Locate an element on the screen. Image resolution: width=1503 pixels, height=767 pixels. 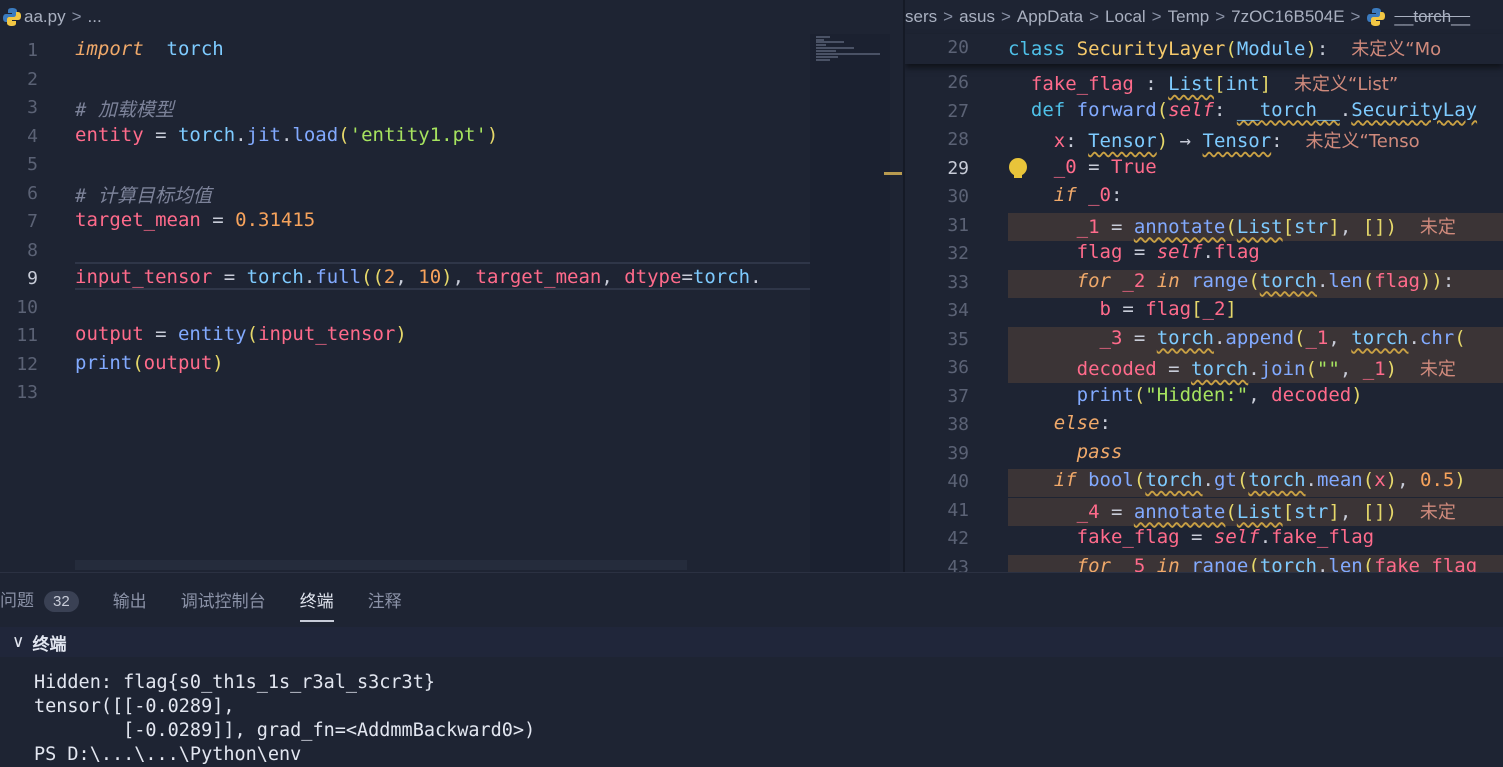
code-line: print("Hidden:", decoded) is located at coordinates (1185, 395).